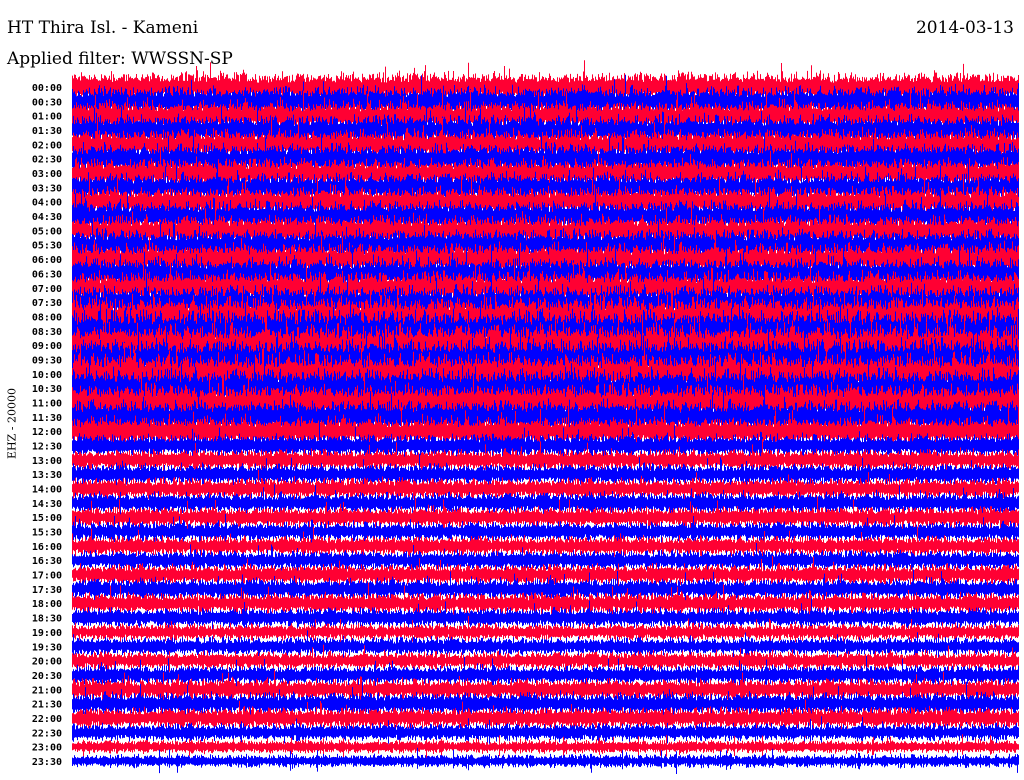 The height and width of the screenshot is (780, 1024). Describe the element at coordinates (47, 217) in the screenshot. I see `row-time-label: 04:30` at that location.